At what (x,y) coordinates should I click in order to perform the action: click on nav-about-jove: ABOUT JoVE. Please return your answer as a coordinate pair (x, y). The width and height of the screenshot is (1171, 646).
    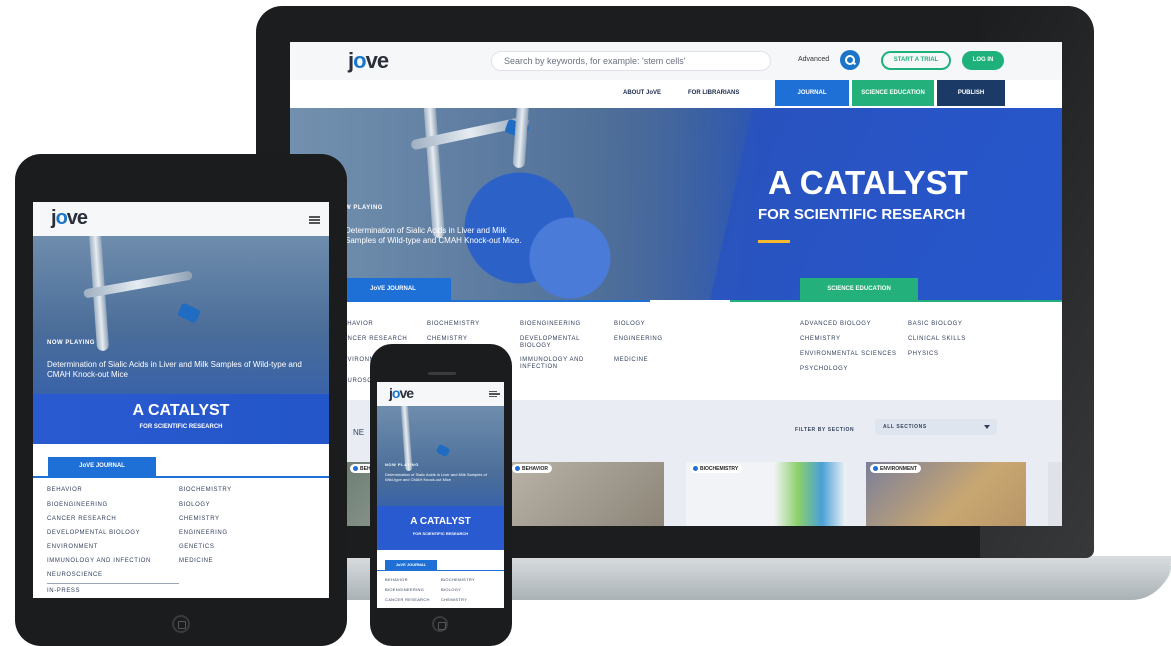
    Looking at the image, I should click on (642, 93).